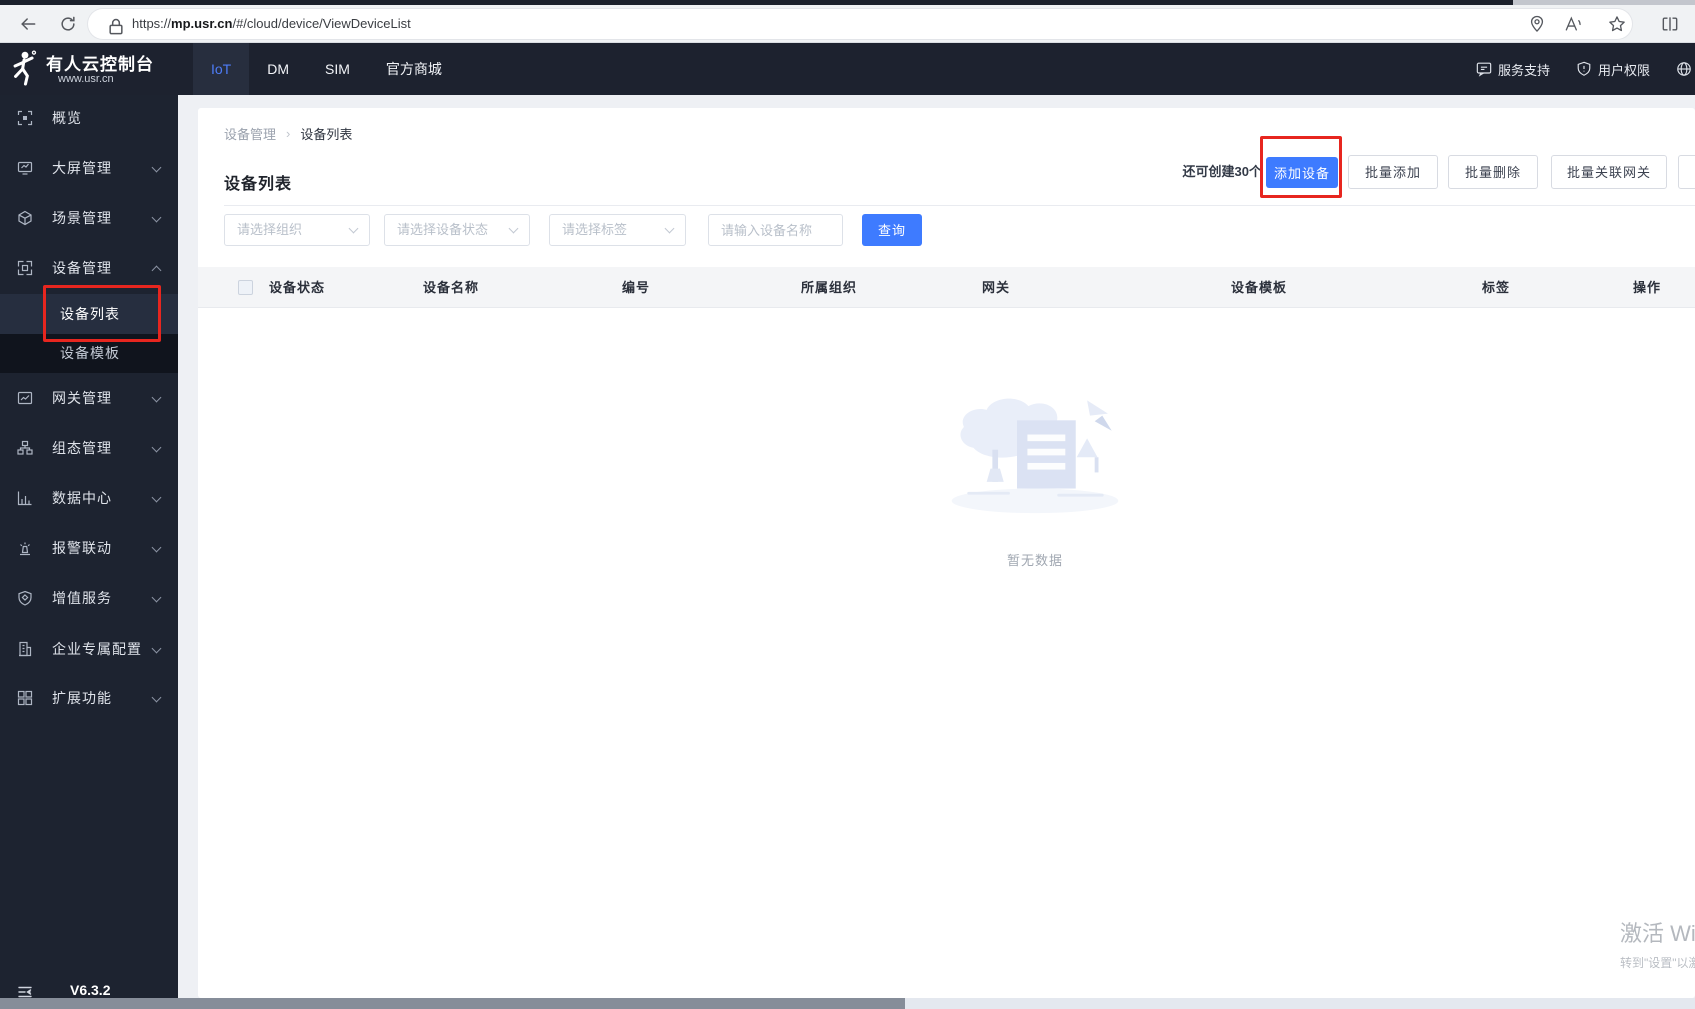 The height and width of the screenshot is (1009, 1695). I want to click on sidebar-item-label: 组态管理, so click(82, 448).